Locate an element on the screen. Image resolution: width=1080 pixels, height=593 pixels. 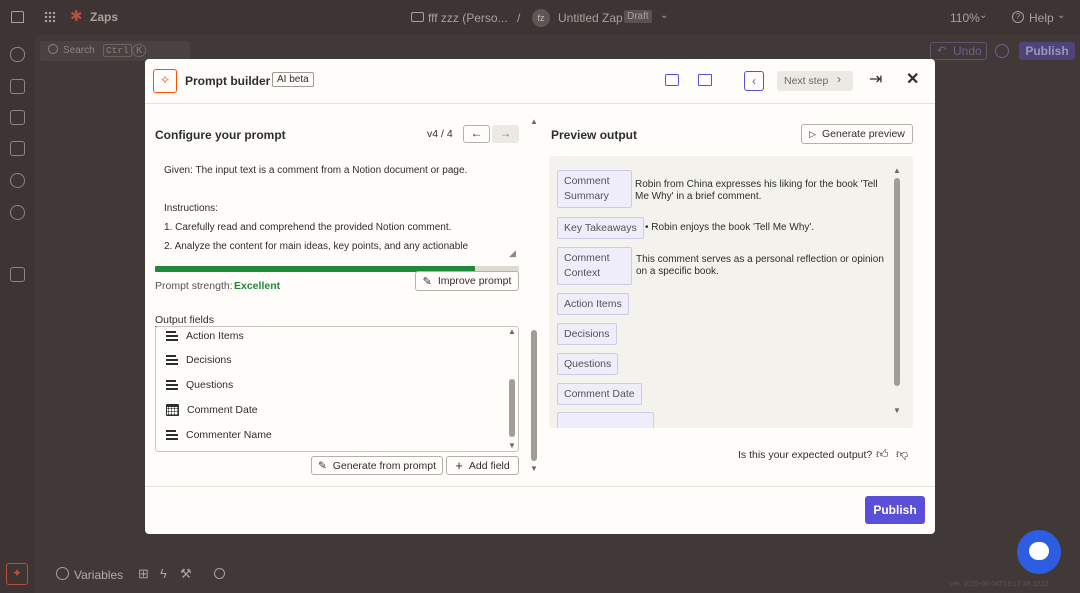
preview-key-partial is located at coordinates (605, 420).